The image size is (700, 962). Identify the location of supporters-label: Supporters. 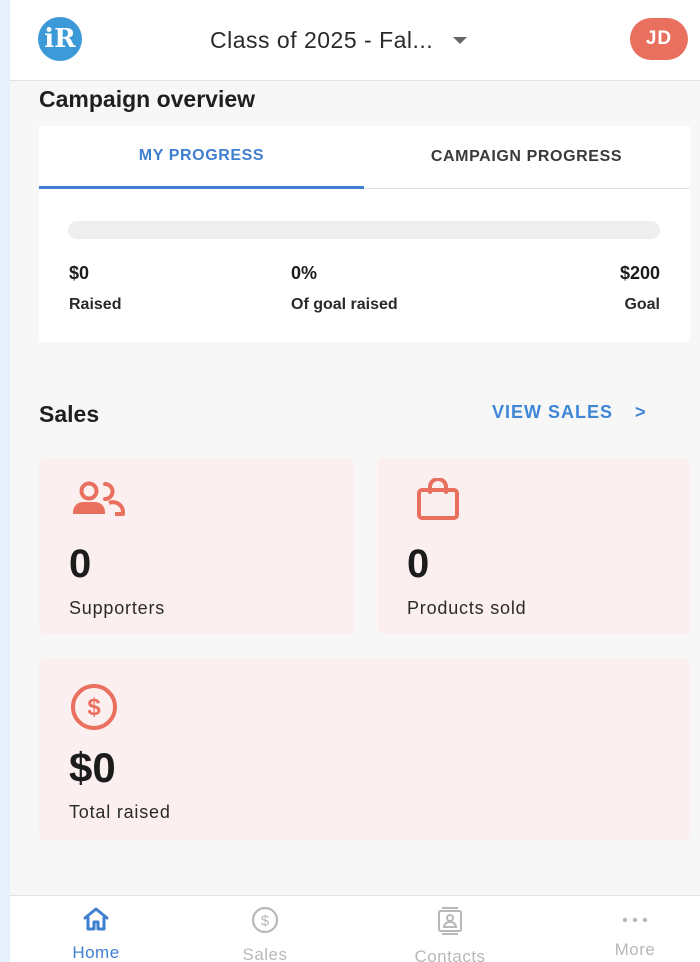
(117, 608).